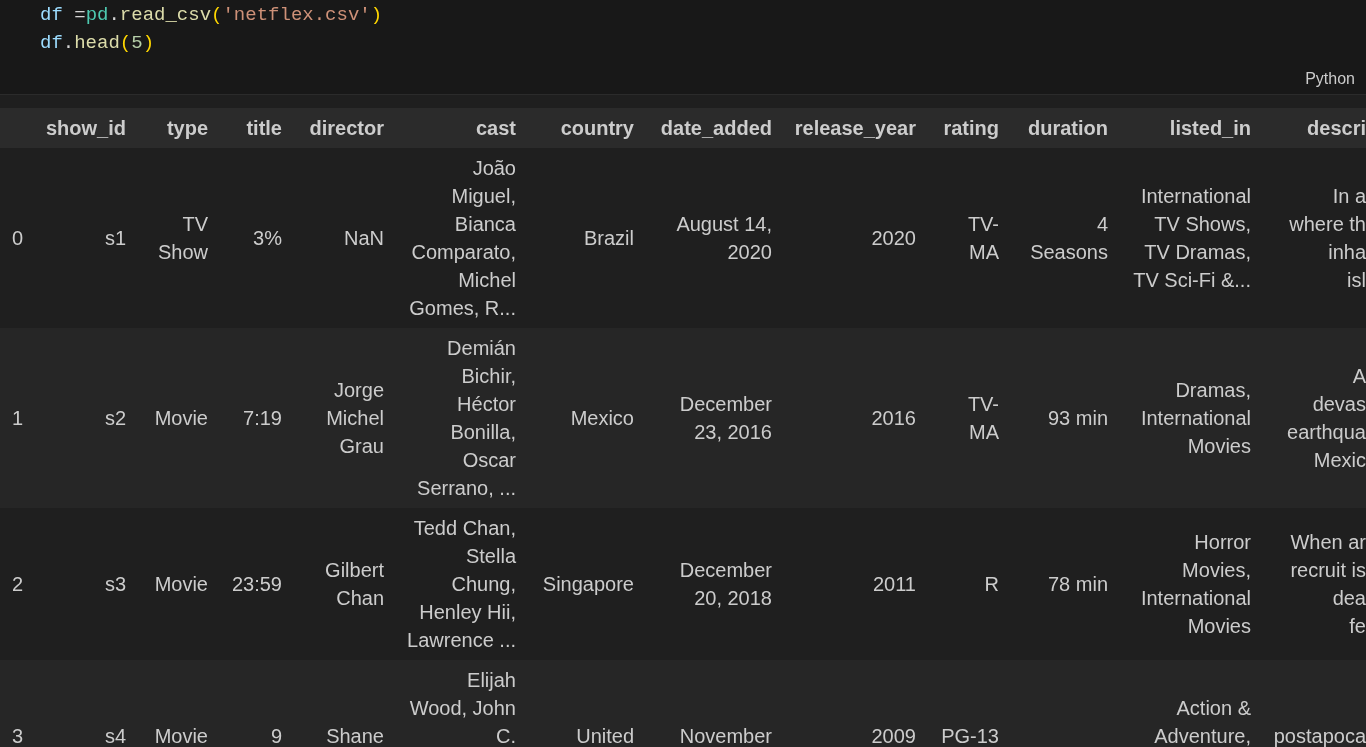 The height and width of the screenshot is (747, 1366). Describe the element at coordinates (1189, 703) in the screenshot. I see `table-cell: Action & Adventure,` at that location.